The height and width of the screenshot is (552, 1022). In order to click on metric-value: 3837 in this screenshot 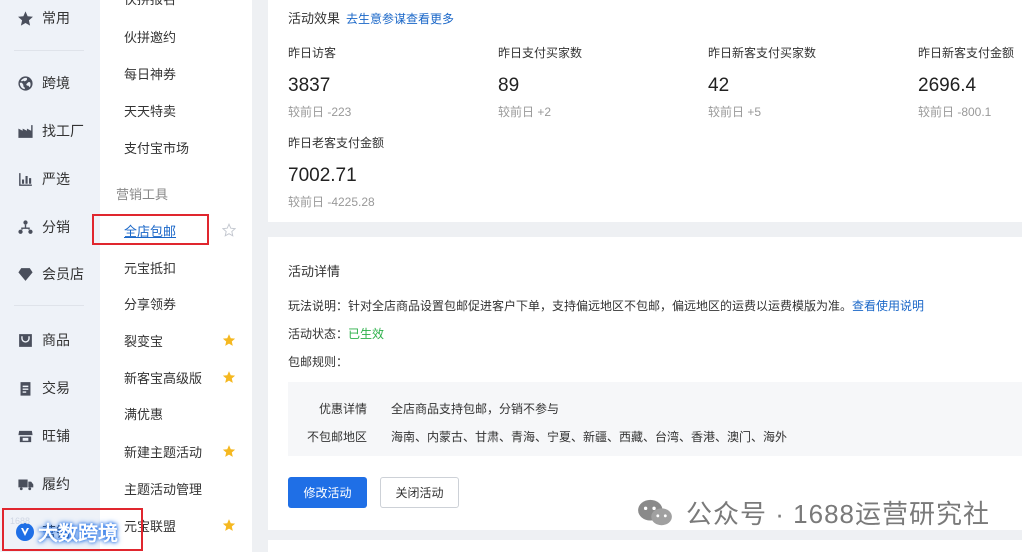, I will do `click(309, 85)`.